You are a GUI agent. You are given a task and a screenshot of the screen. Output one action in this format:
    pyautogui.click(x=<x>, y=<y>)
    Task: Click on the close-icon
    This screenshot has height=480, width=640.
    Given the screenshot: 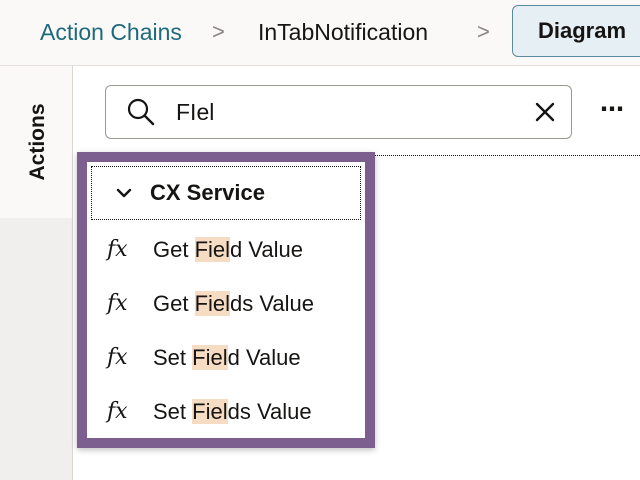 What is the action you would take?
    pyautogui.click(x=545, y=112)
    